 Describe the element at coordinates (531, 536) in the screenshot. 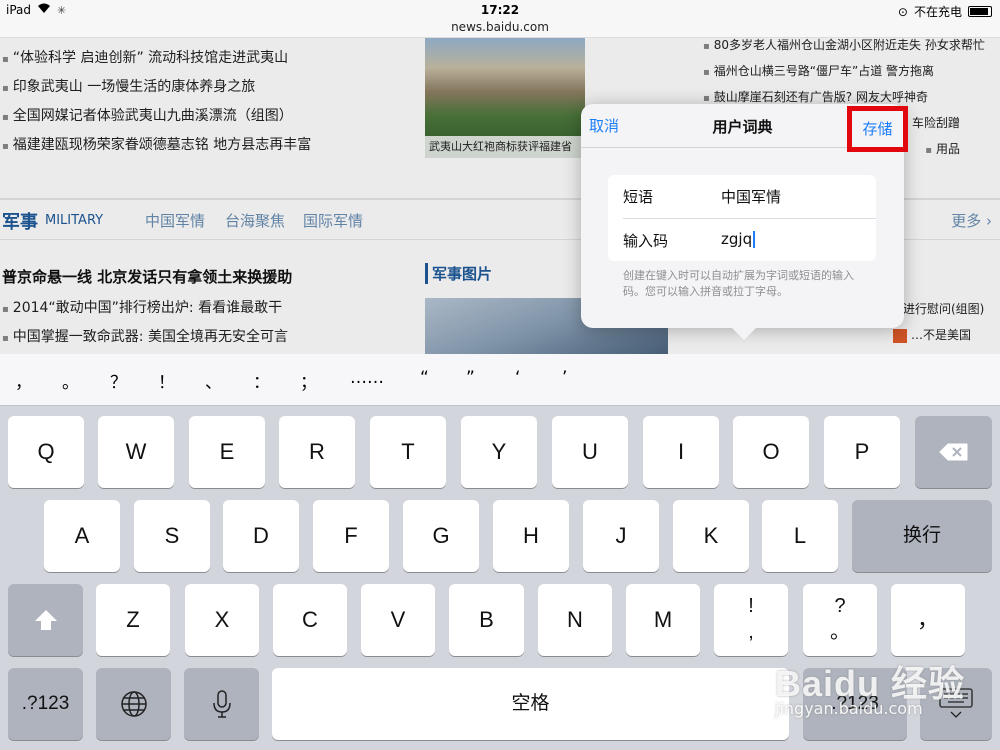

I see `key-h: H` at that location.